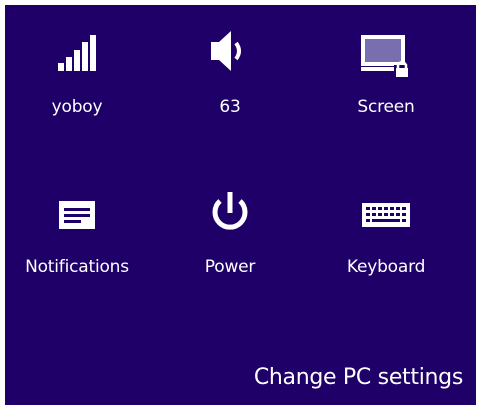 The height and width of the screenshot is (409, 482). I want to click on power-tile: Power, so click(230, 235).